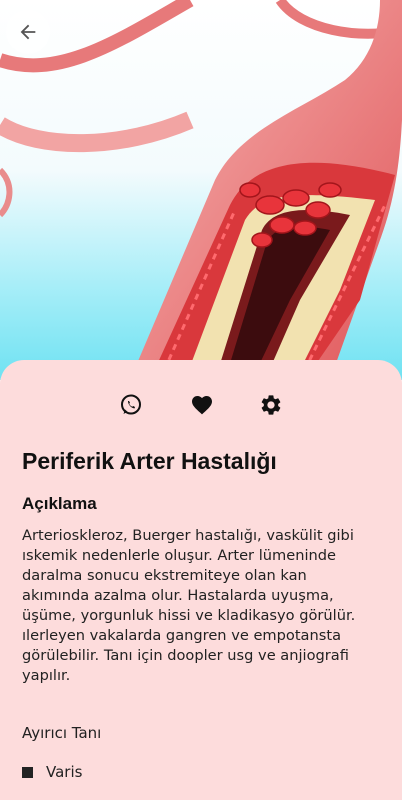 Image resolution: width=402 pixels, height=800 pixels. What do you see at coordinates (149, 461) in the screenshot?
I see `page-title: Periferik Arter Hastalığı` at bounding box center [149, 461].